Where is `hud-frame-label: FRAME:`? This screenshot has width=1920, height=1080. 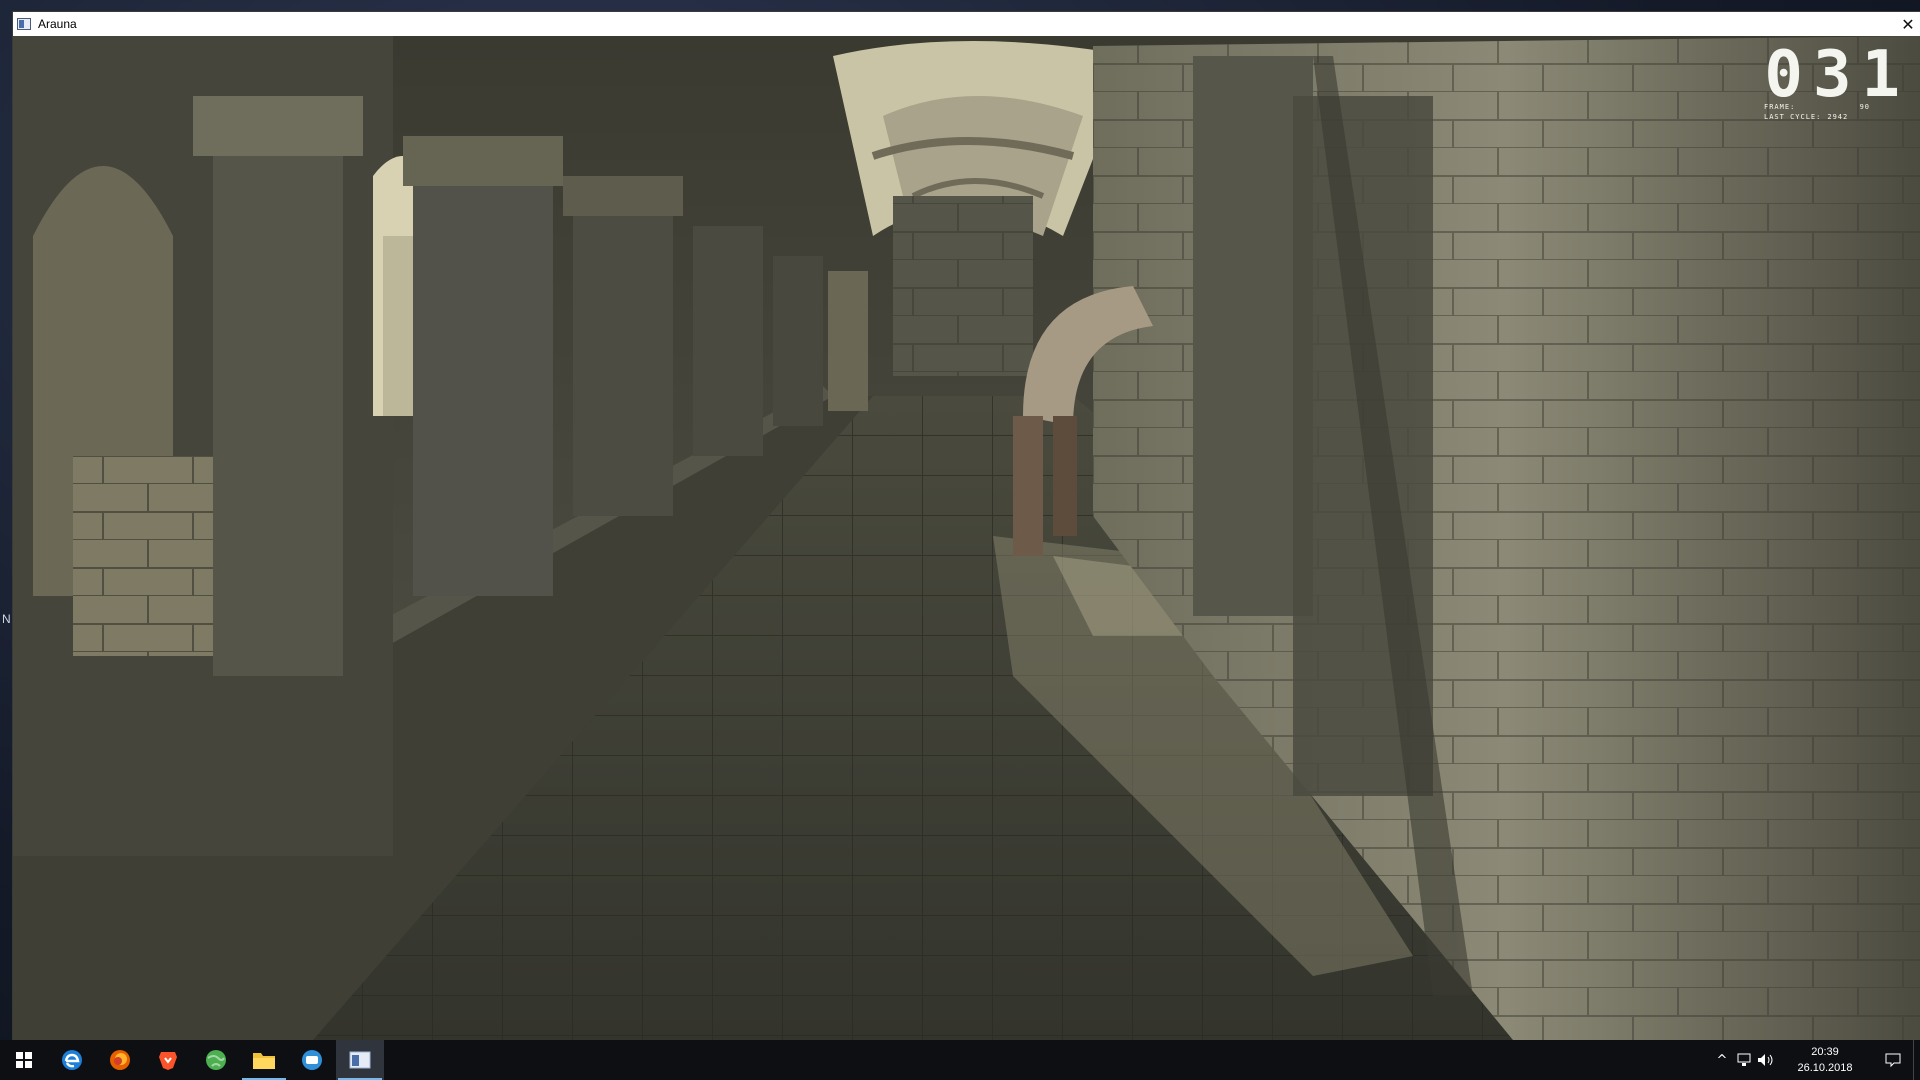
hud-frame-label: FRAME: is located at coordinates (1780, 107).